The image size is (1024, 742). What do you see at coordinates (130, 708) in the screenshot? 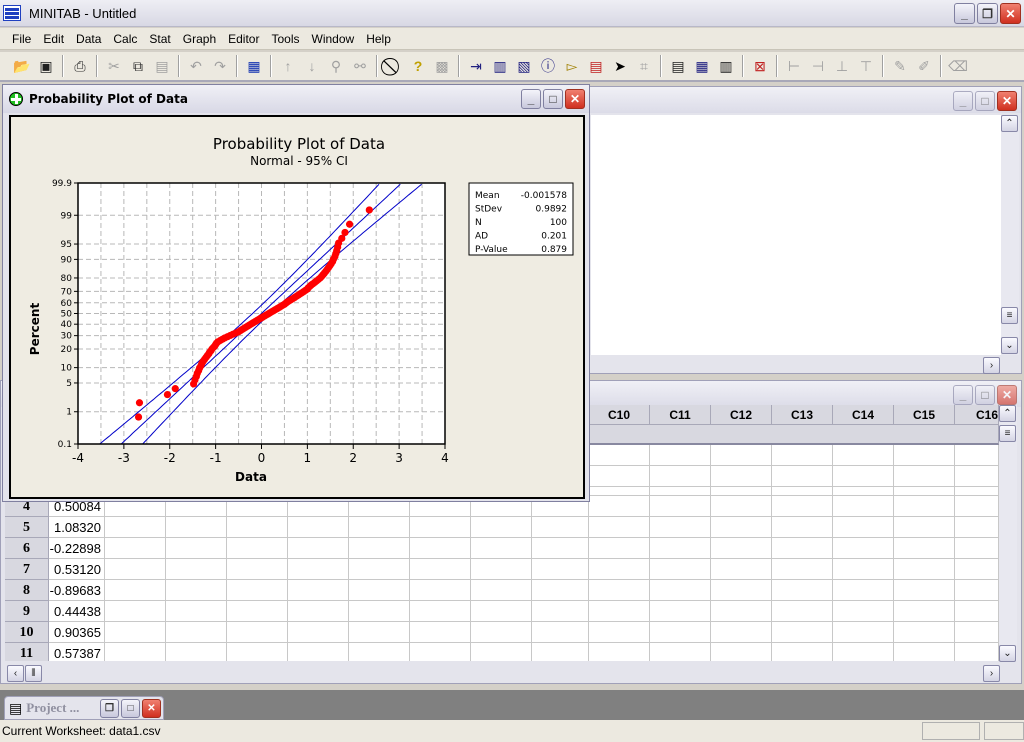
I see `project-maximize-button: □` at bounding box center [130, 708].